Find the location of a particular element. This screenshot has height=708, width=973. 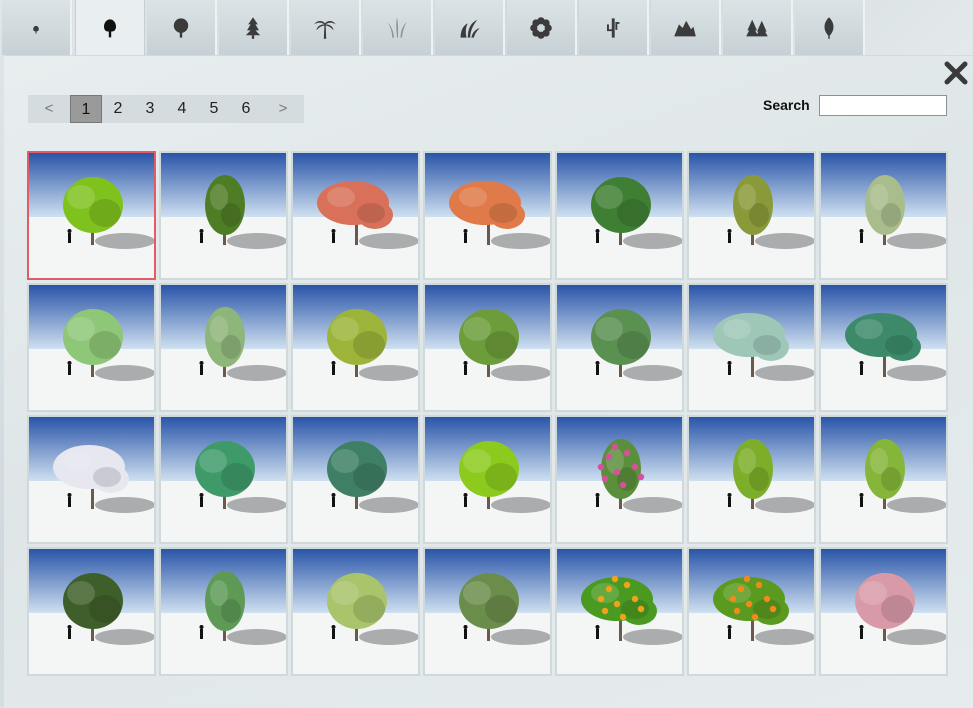

tab-palm-tree is located at coordinates (326, 27).